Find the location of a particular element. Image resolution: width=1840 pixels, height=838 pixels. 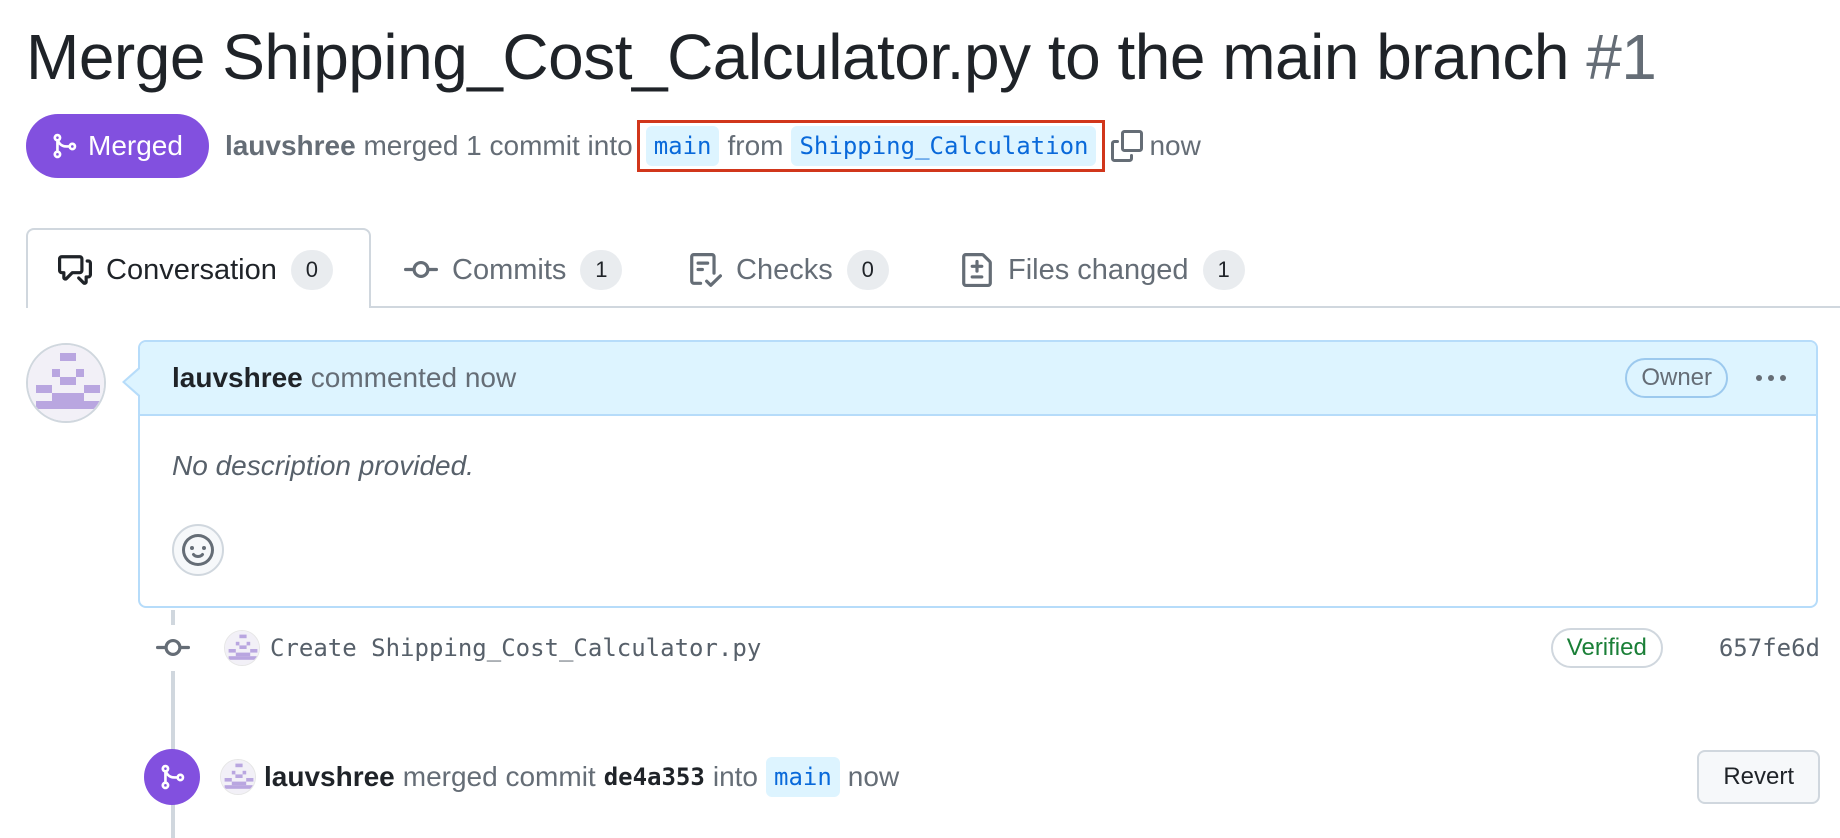

merge-target-branch-link: main is located at coordinates (803, 777).